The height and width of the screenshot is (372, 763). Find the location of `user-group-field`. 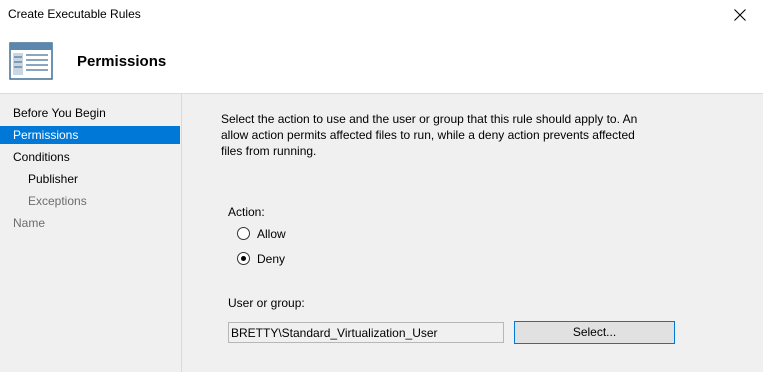

user-group-field is located at coordinates (366, 332).